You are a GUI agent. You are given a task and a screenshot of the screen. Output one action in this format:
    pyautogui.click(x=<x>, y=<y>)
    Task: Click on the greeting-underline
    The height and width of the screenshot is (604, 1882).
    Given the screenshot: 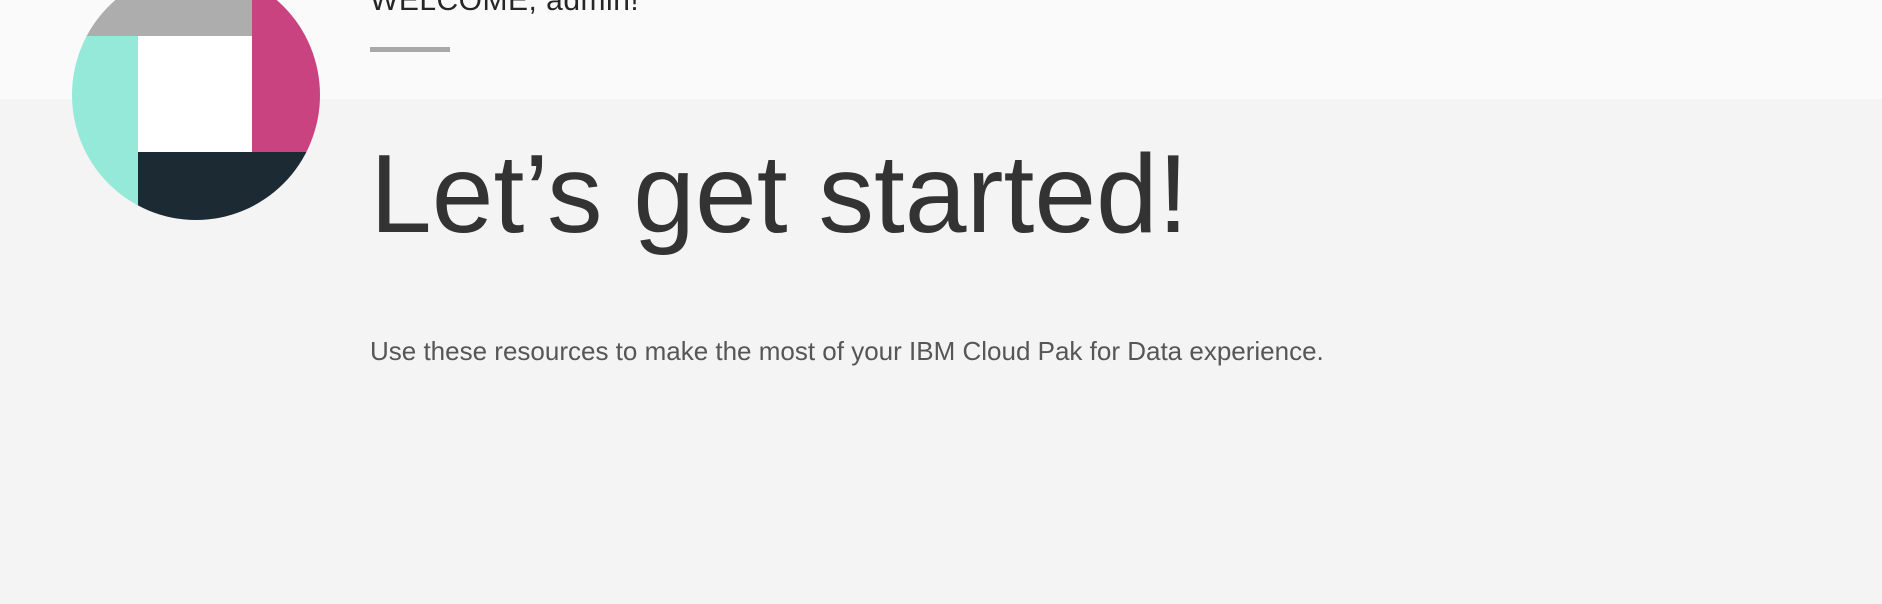 What is the action you would take?
    pyautogui.click(x=410, y=49)
    